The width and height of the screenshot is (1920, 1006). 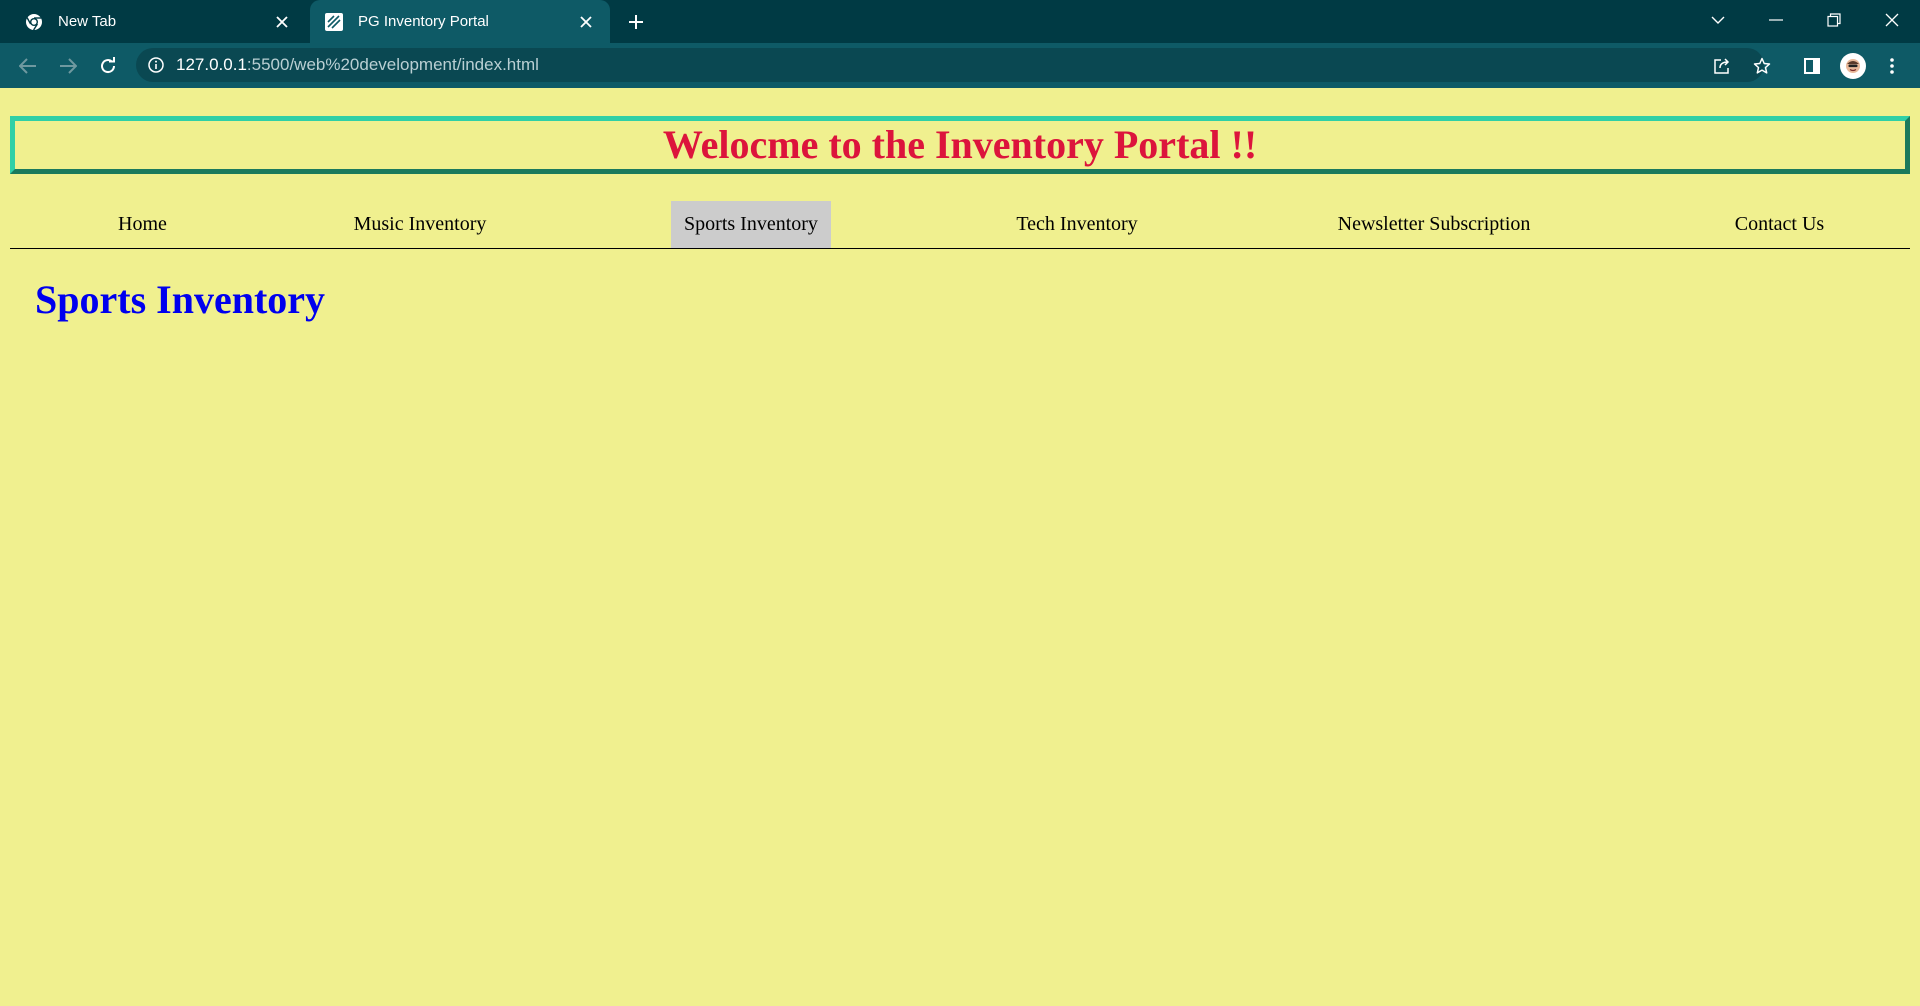 I want to click on section-title: Sports Inventory, so click(x=180, y=299).